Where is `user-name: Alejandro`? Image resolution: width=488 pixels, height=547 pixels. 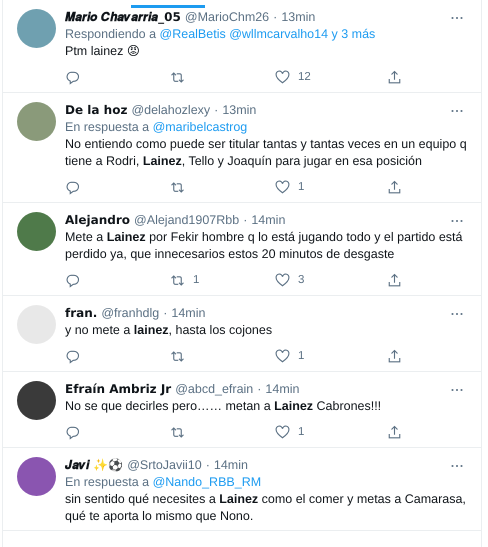
user-name: Alejandro is located at coordinates (97, 220).